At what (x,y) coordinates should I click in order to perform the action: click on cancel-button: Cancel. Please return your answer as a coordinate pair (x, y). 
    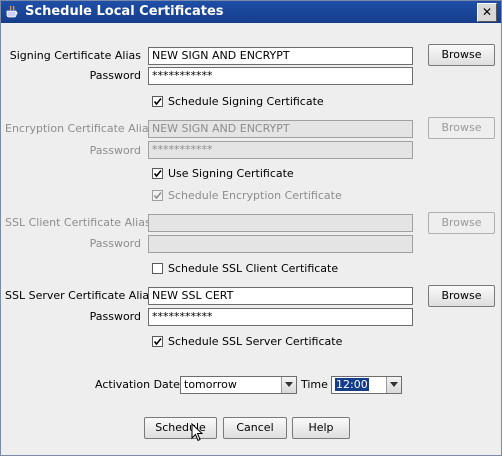
    Looking at the image, I should click on (255, 428).